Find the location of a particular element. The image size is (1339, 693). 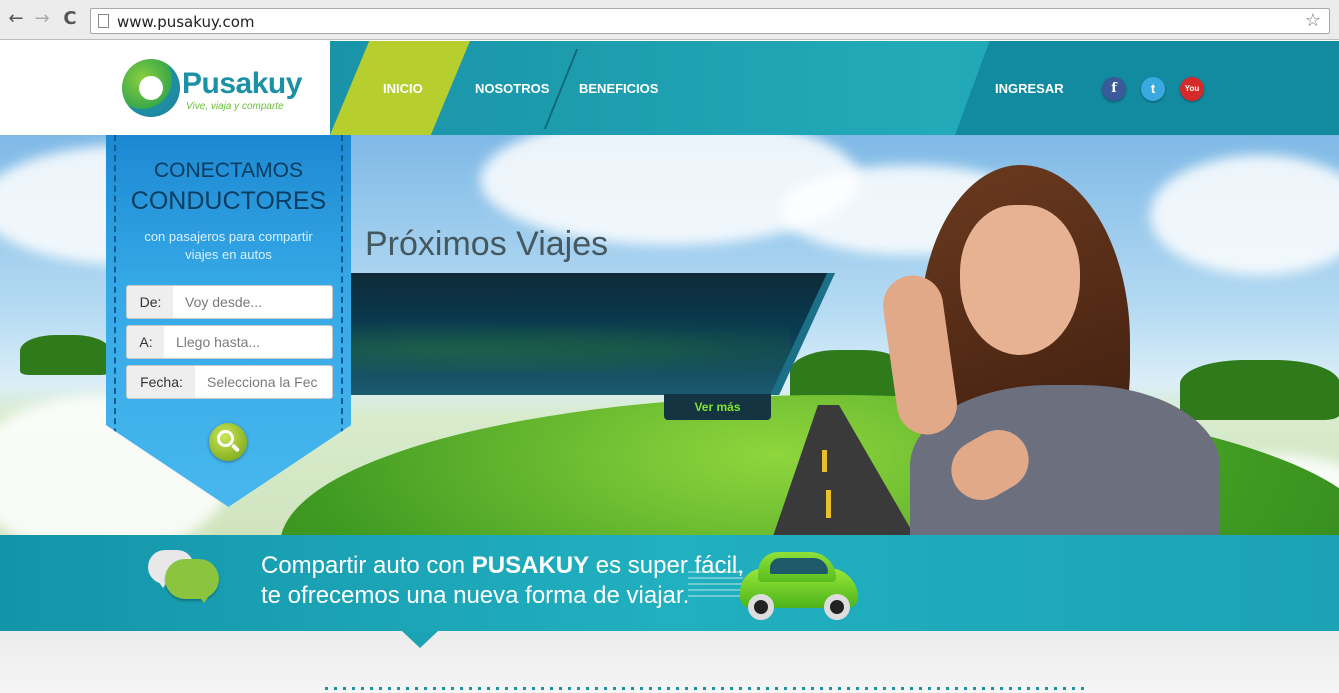

search-panel-title-1: CONECTAMOS is located at coordinates (228, 170).